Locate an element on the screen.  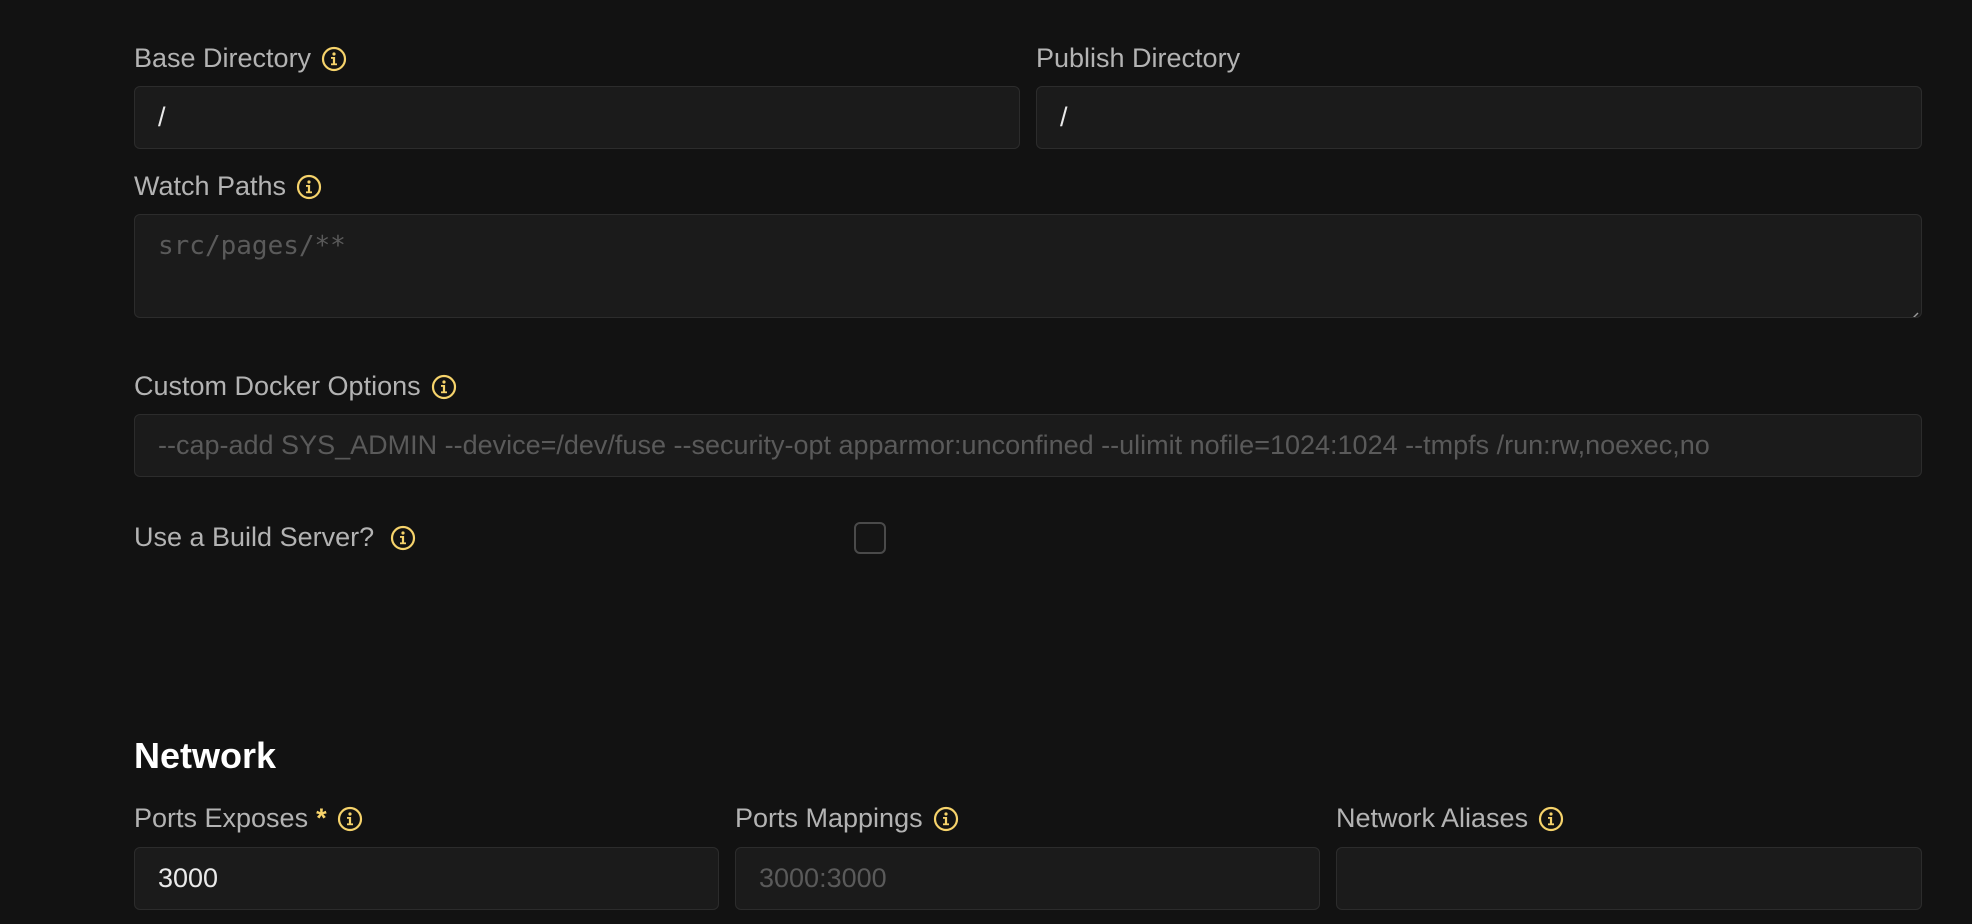
ports-exposes-input: 3000 is located at coordinates (426, 878).